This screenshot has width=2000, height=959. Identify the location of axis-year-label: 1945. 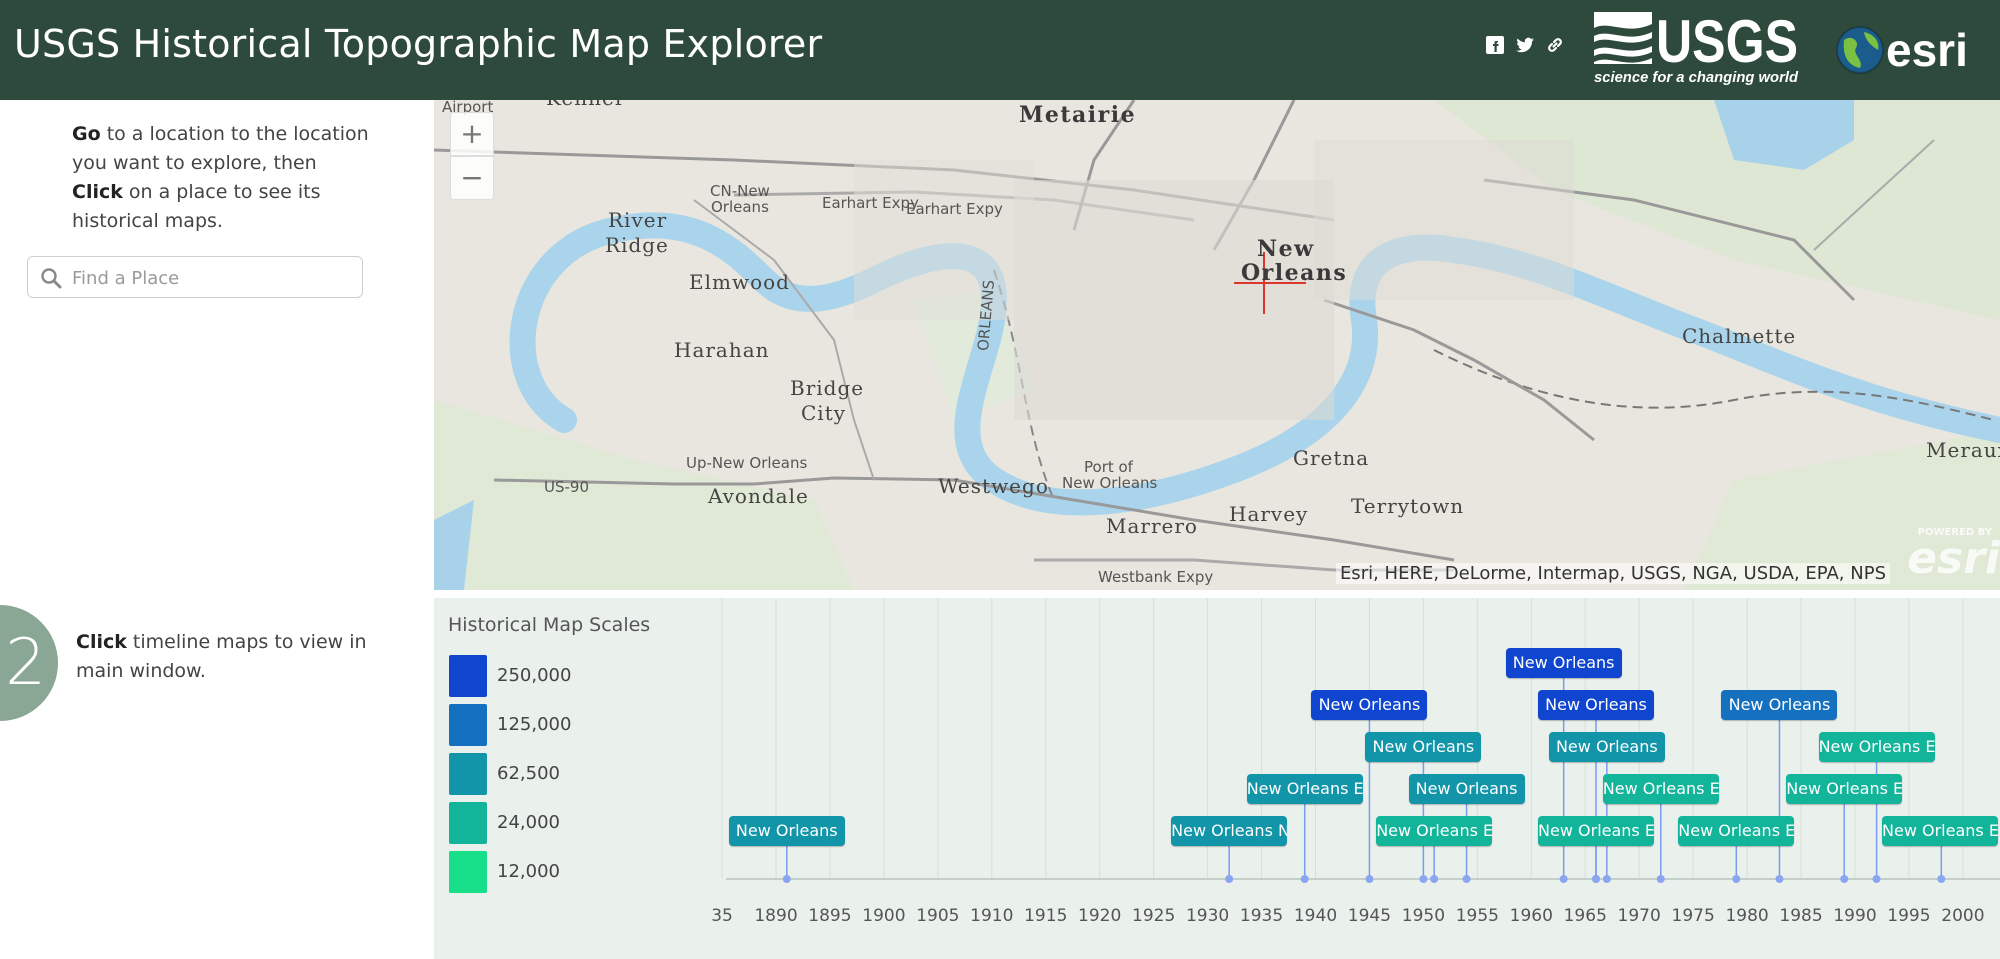
(1369, 916).